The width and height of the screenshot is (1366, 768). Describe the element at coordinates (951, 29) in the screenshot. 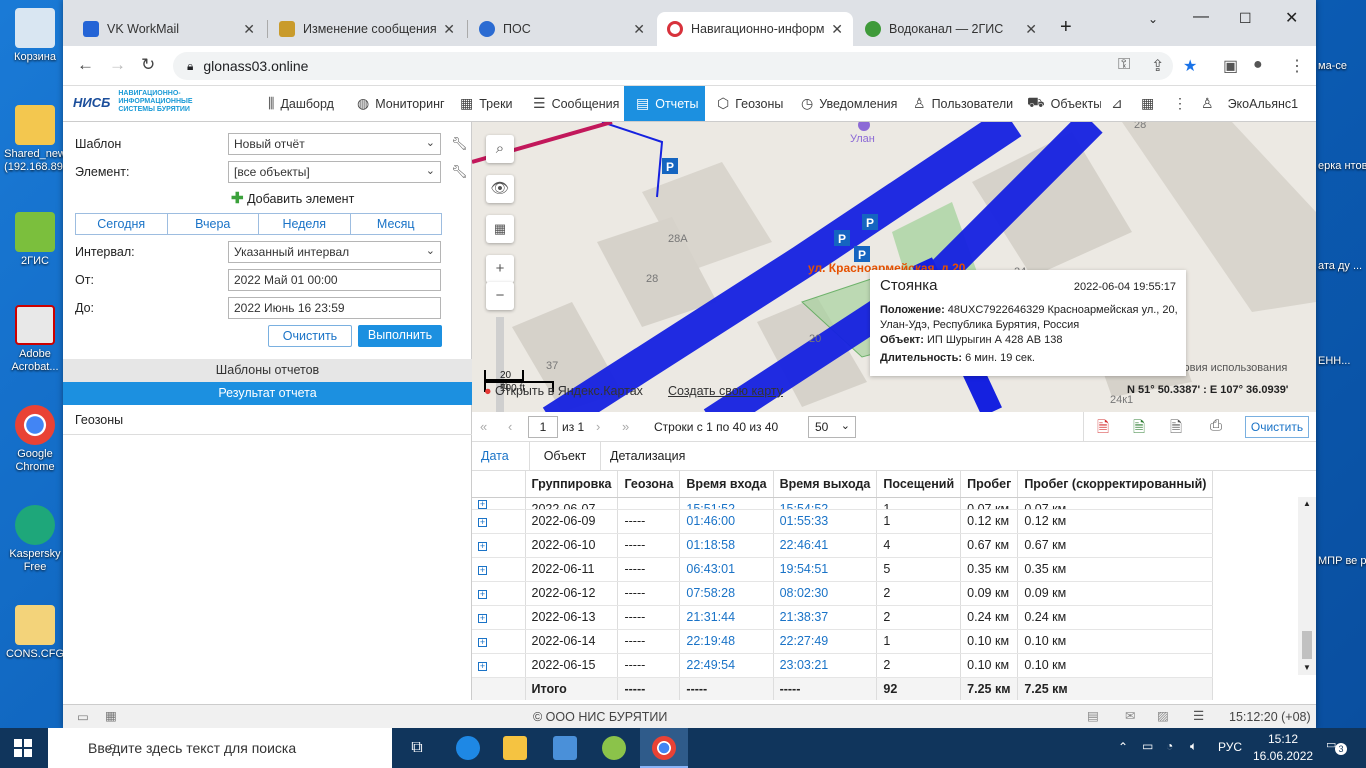

I see `tab-2gis: Водоканал — 2ГИС ✕` at that location.